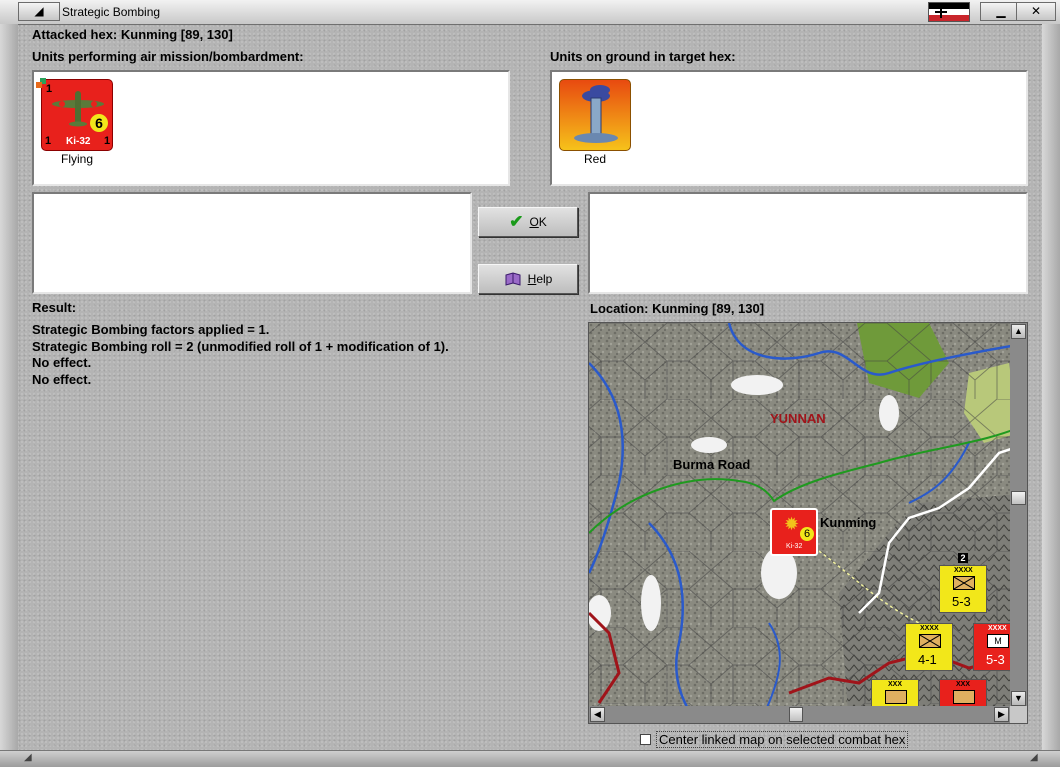 This screenshot has height=767, width=1060. I want to click on attacker-details-panel, so click(252, 243).